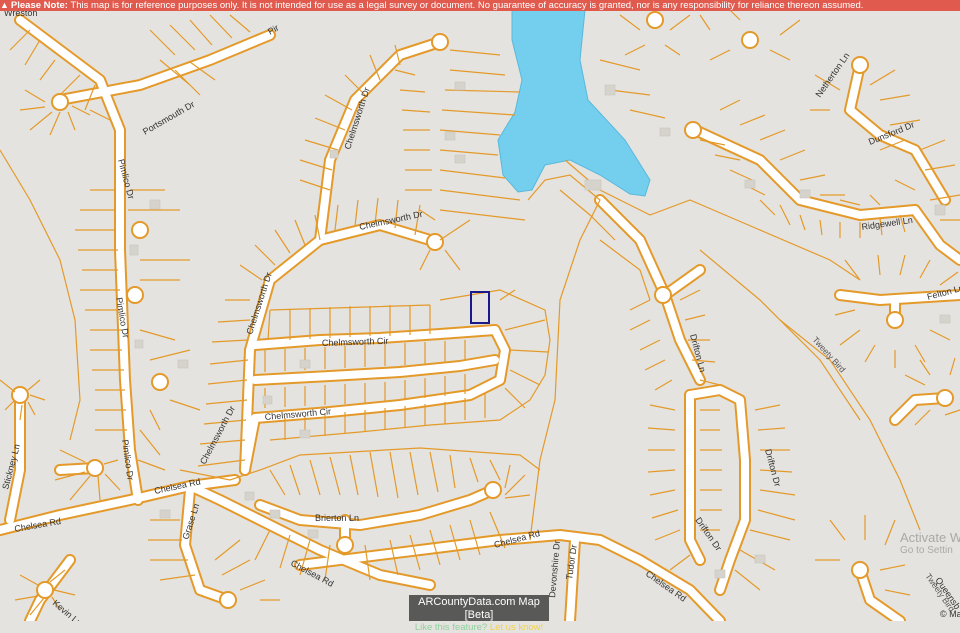 The image size is (960, 633). What do you see at coordinates (451, 627) in the screenshot?
I see `feedback-prompt: Like this feature?` at bounding box center [451, 627].